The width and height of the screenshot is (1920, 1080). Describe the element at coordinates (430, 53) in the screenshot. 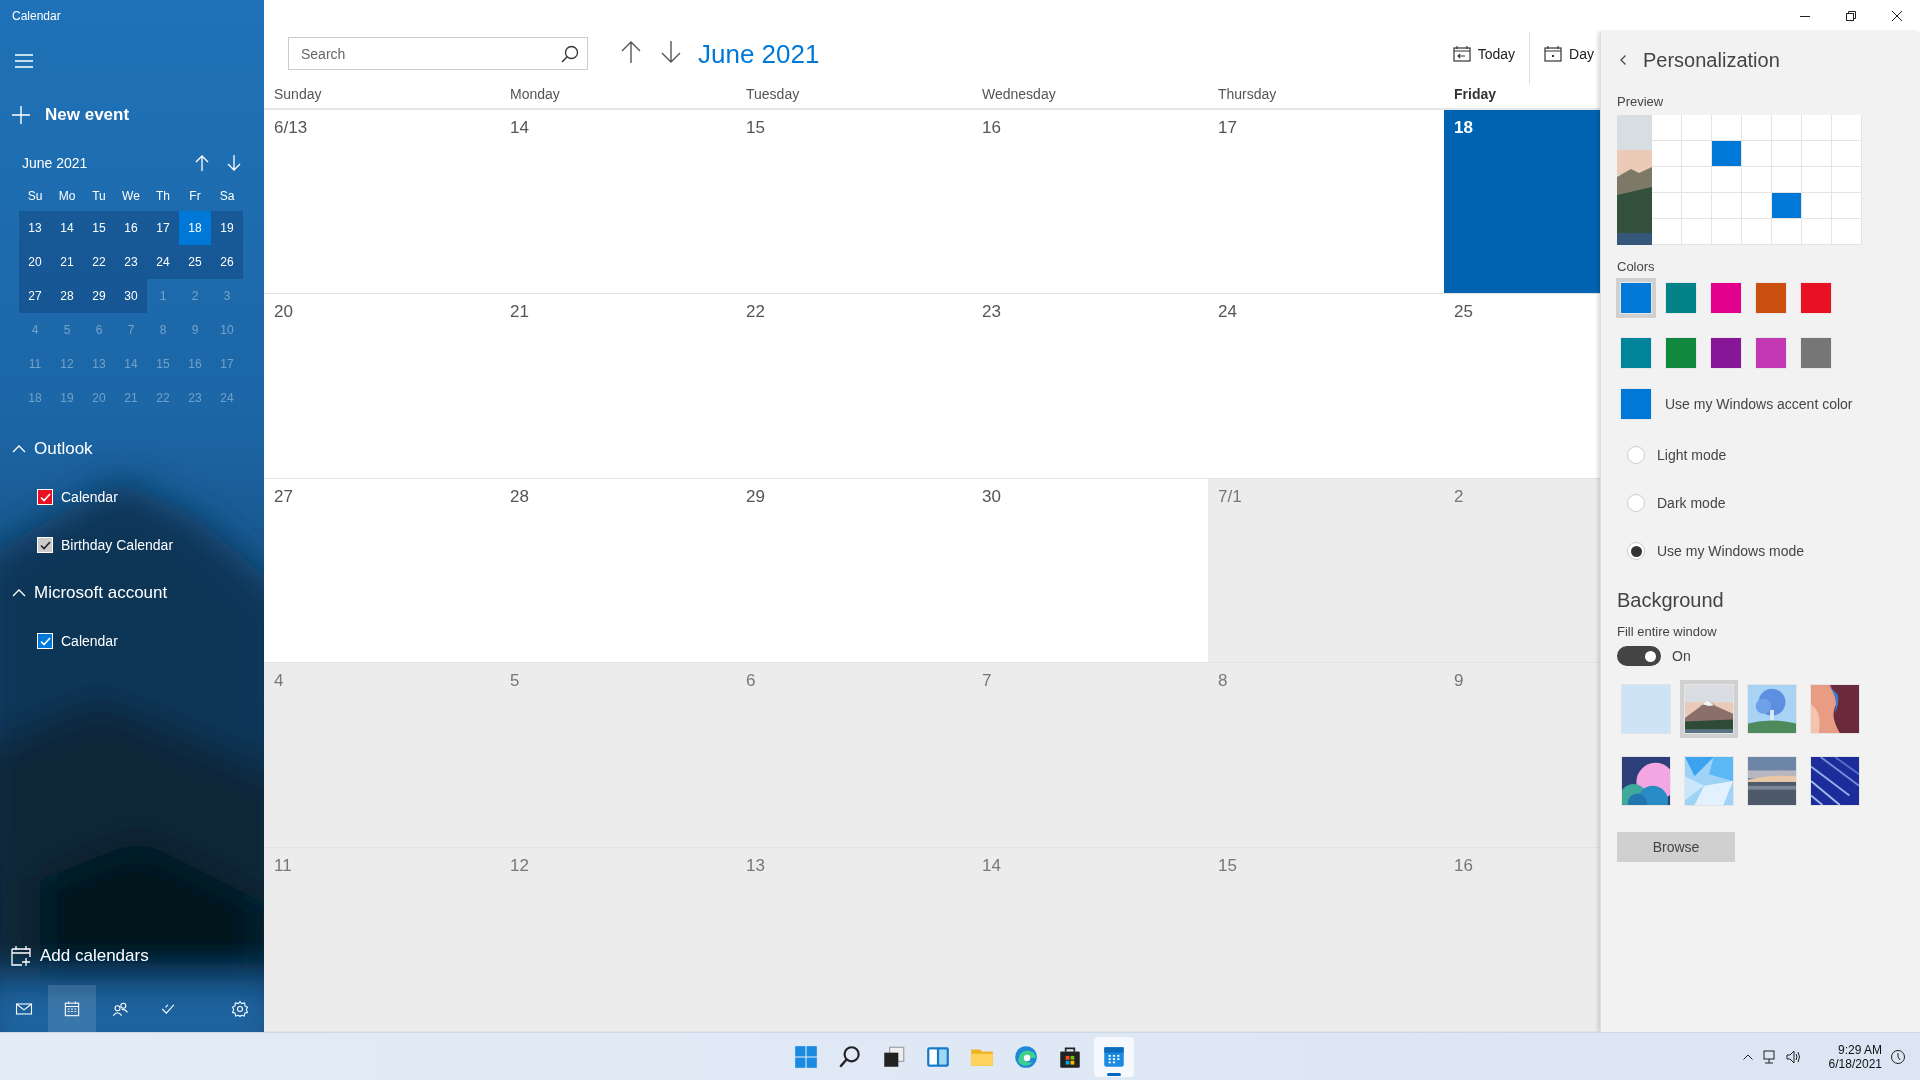

I see `search-field: Search` at that location.